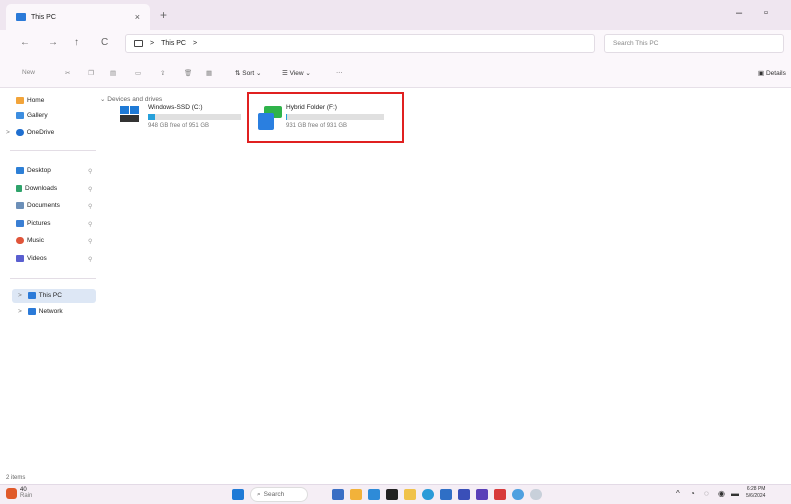 The width and height of the screenshot is (791, 504). Describe the element at coordinates (19, 188) in the screenshot. I see `download-icon` at that location.